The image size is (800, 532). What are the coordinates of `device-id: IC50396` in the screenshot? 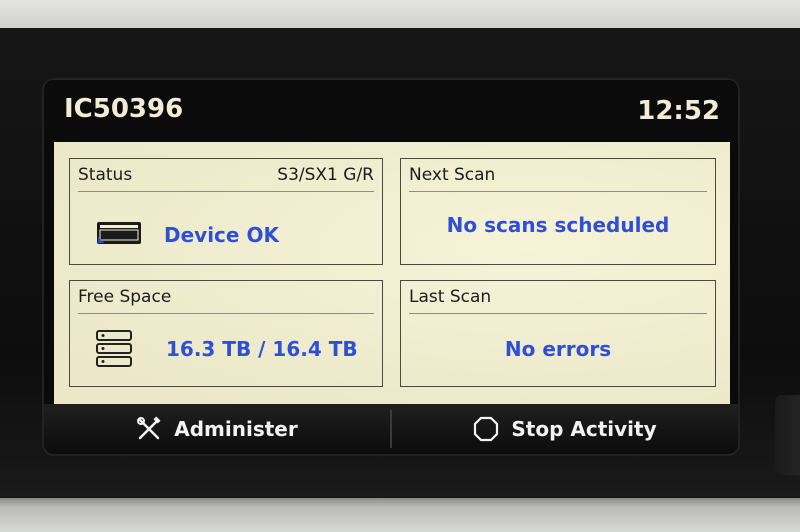 It's located at (124, 109).